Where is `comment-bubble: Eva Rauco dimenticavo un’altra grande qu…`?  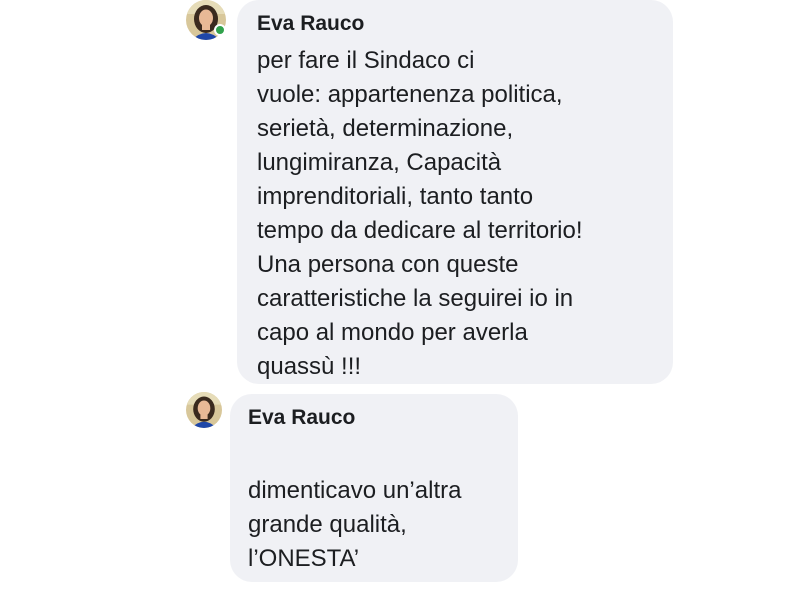 comment-bubble: Eva Rauco dimenticavo un’altra grande qu… is located at coordinates (374, 488).